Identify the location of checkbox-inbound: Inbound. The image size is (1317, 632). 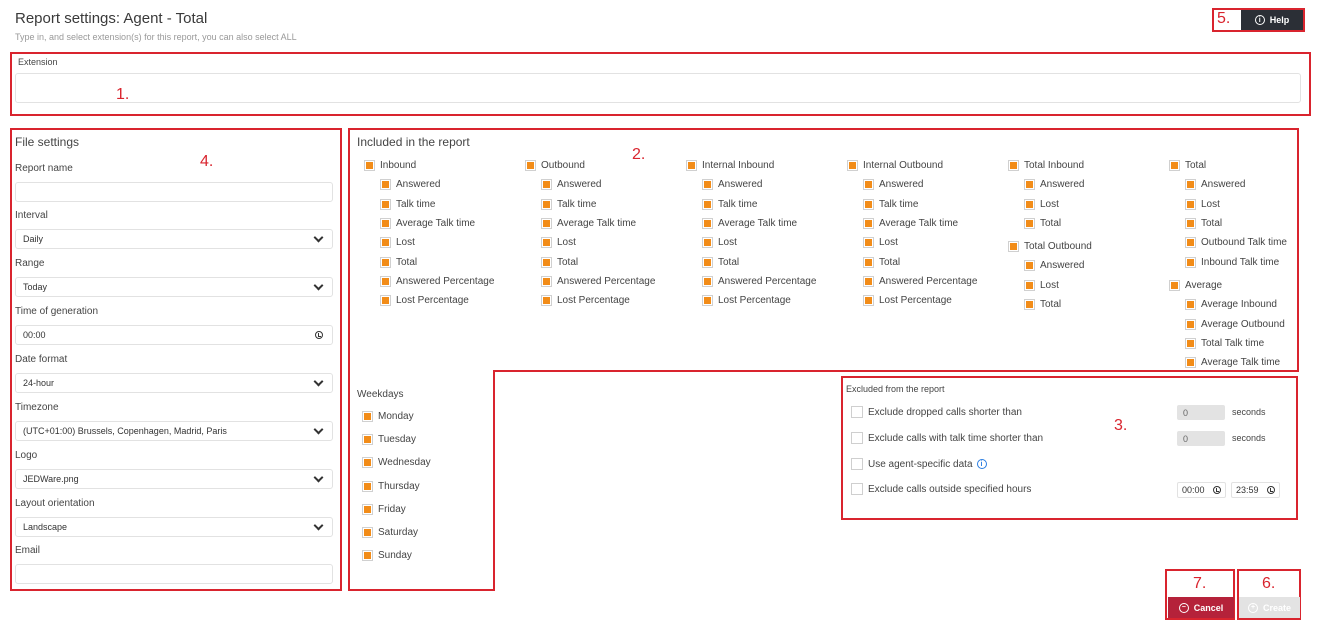
(390, 165).